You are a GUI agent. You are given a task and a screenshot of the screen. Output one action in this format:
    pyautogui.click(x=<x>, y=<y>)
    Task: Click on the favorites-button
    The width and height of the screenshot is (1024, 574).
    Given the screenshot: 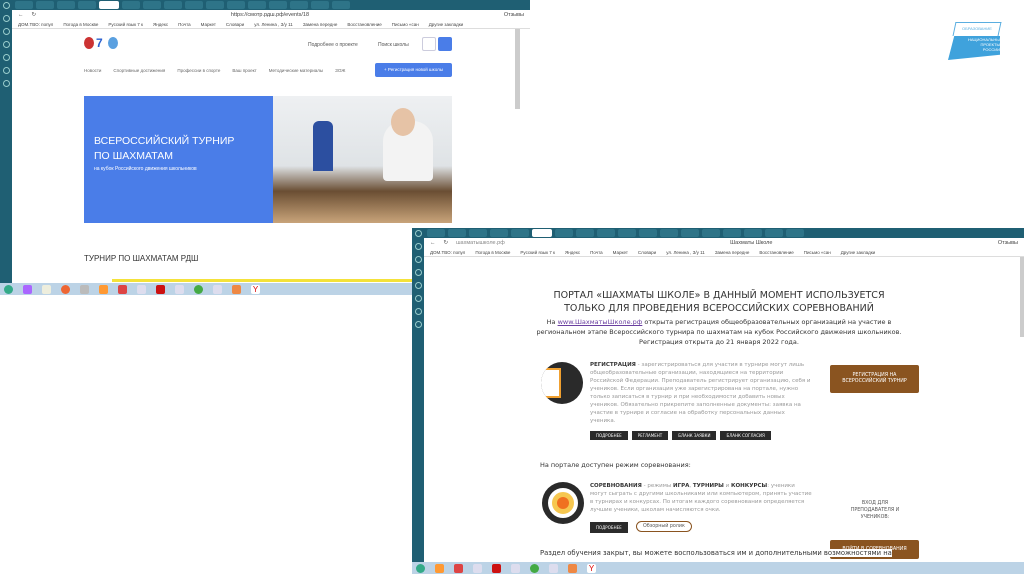 What is the action you would take?
    pyautogui.click(x=429, y=44)
    